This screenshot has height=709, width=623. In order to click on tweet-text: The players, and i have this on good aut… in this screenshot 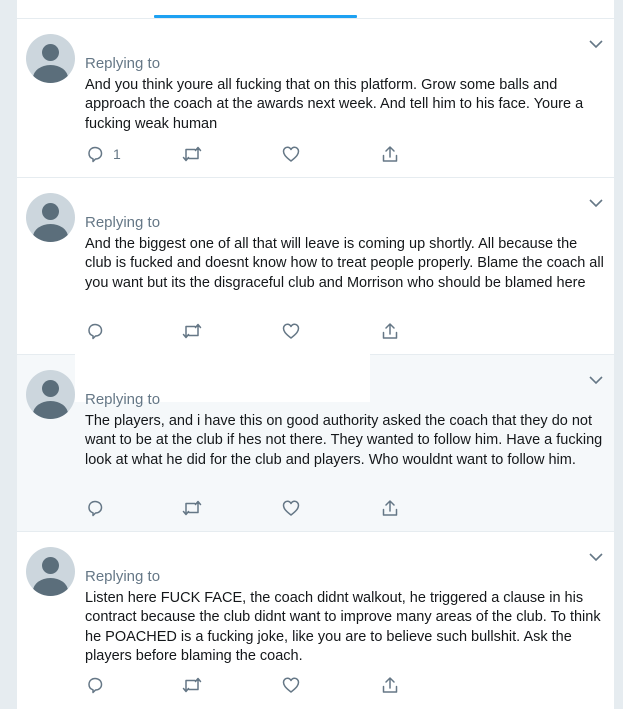, I will do `click(344, 440)`.